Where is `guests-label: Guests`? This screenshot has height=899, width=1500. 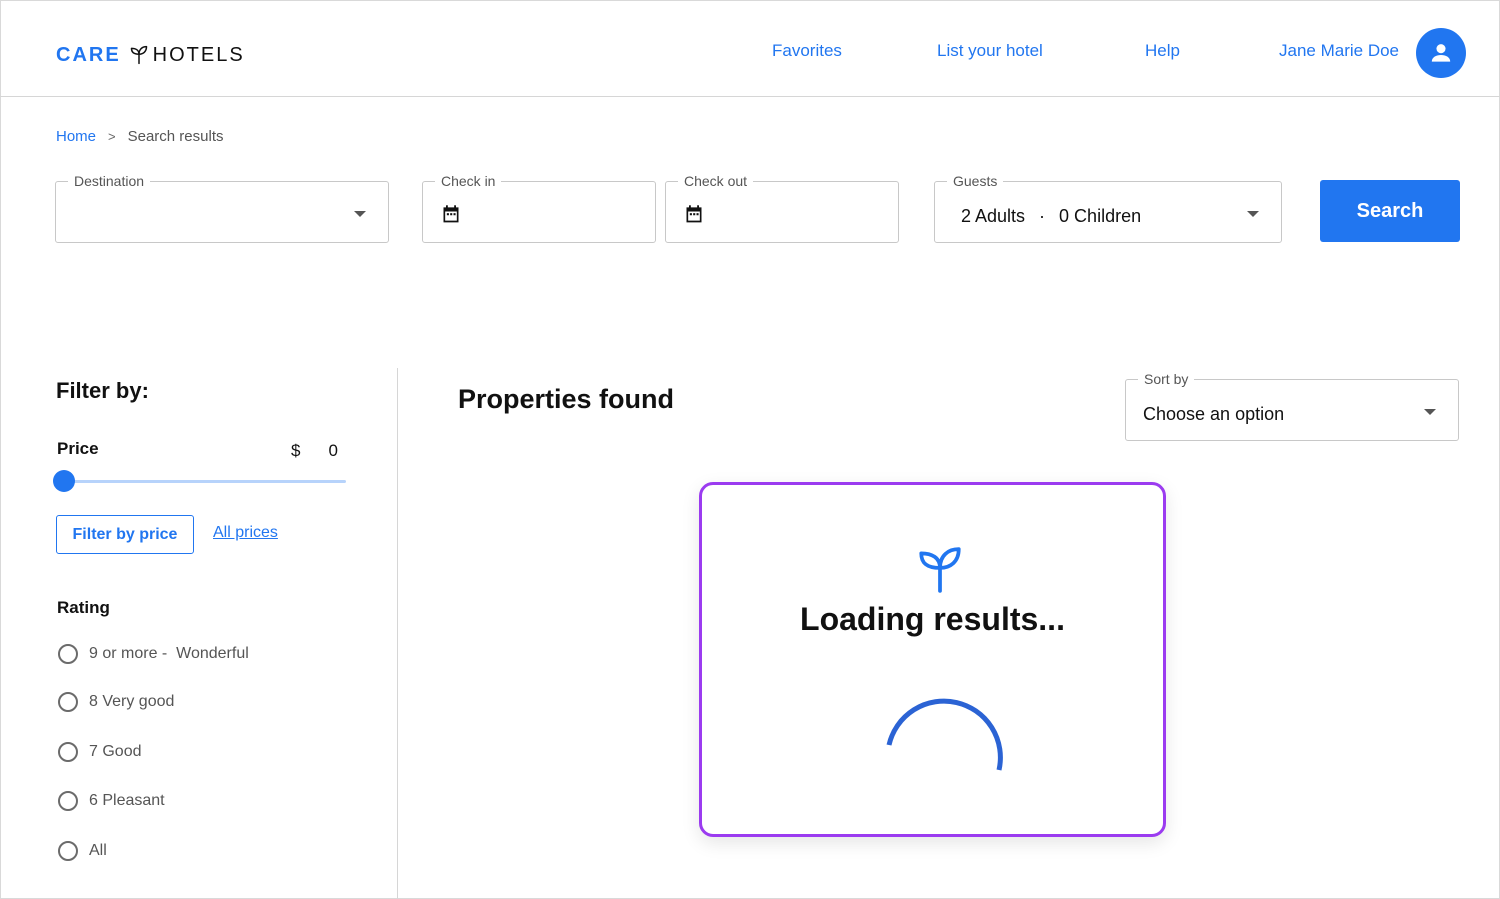 guests-label: Guests is located at coordinates (975, 181).